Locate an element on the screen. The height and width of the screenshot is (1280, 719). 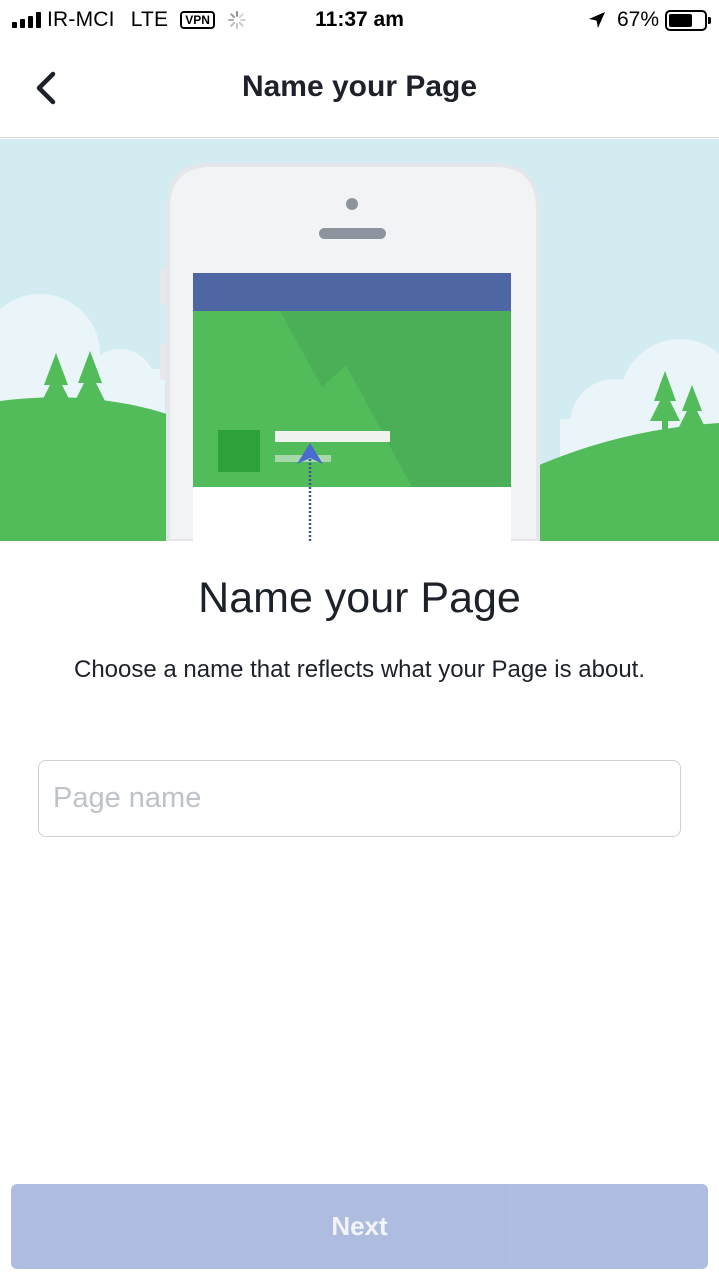
navigation-bar: Name your Page is located at coordinates (359, 89).